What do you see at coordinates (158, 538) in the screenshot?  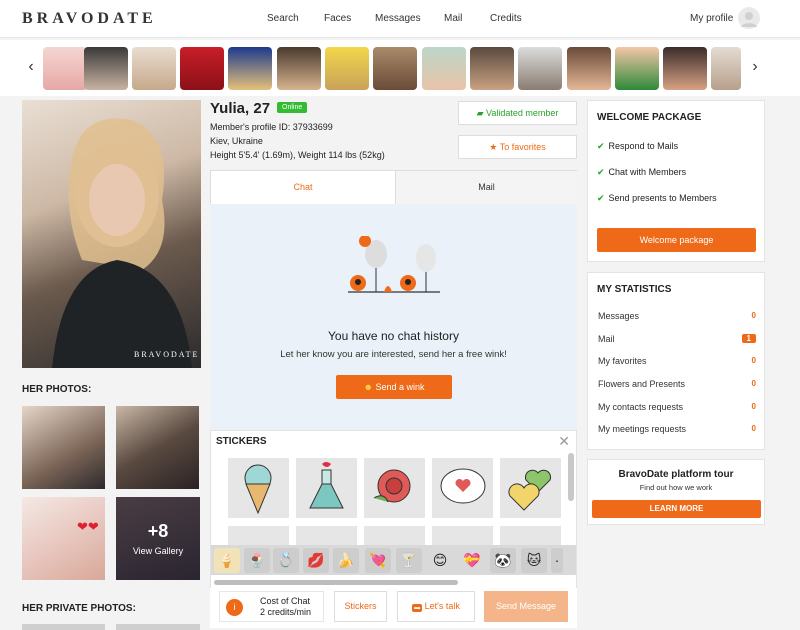 I see `view-gallery-tile: +8 View Gallery` at bounding box center [158, 538].